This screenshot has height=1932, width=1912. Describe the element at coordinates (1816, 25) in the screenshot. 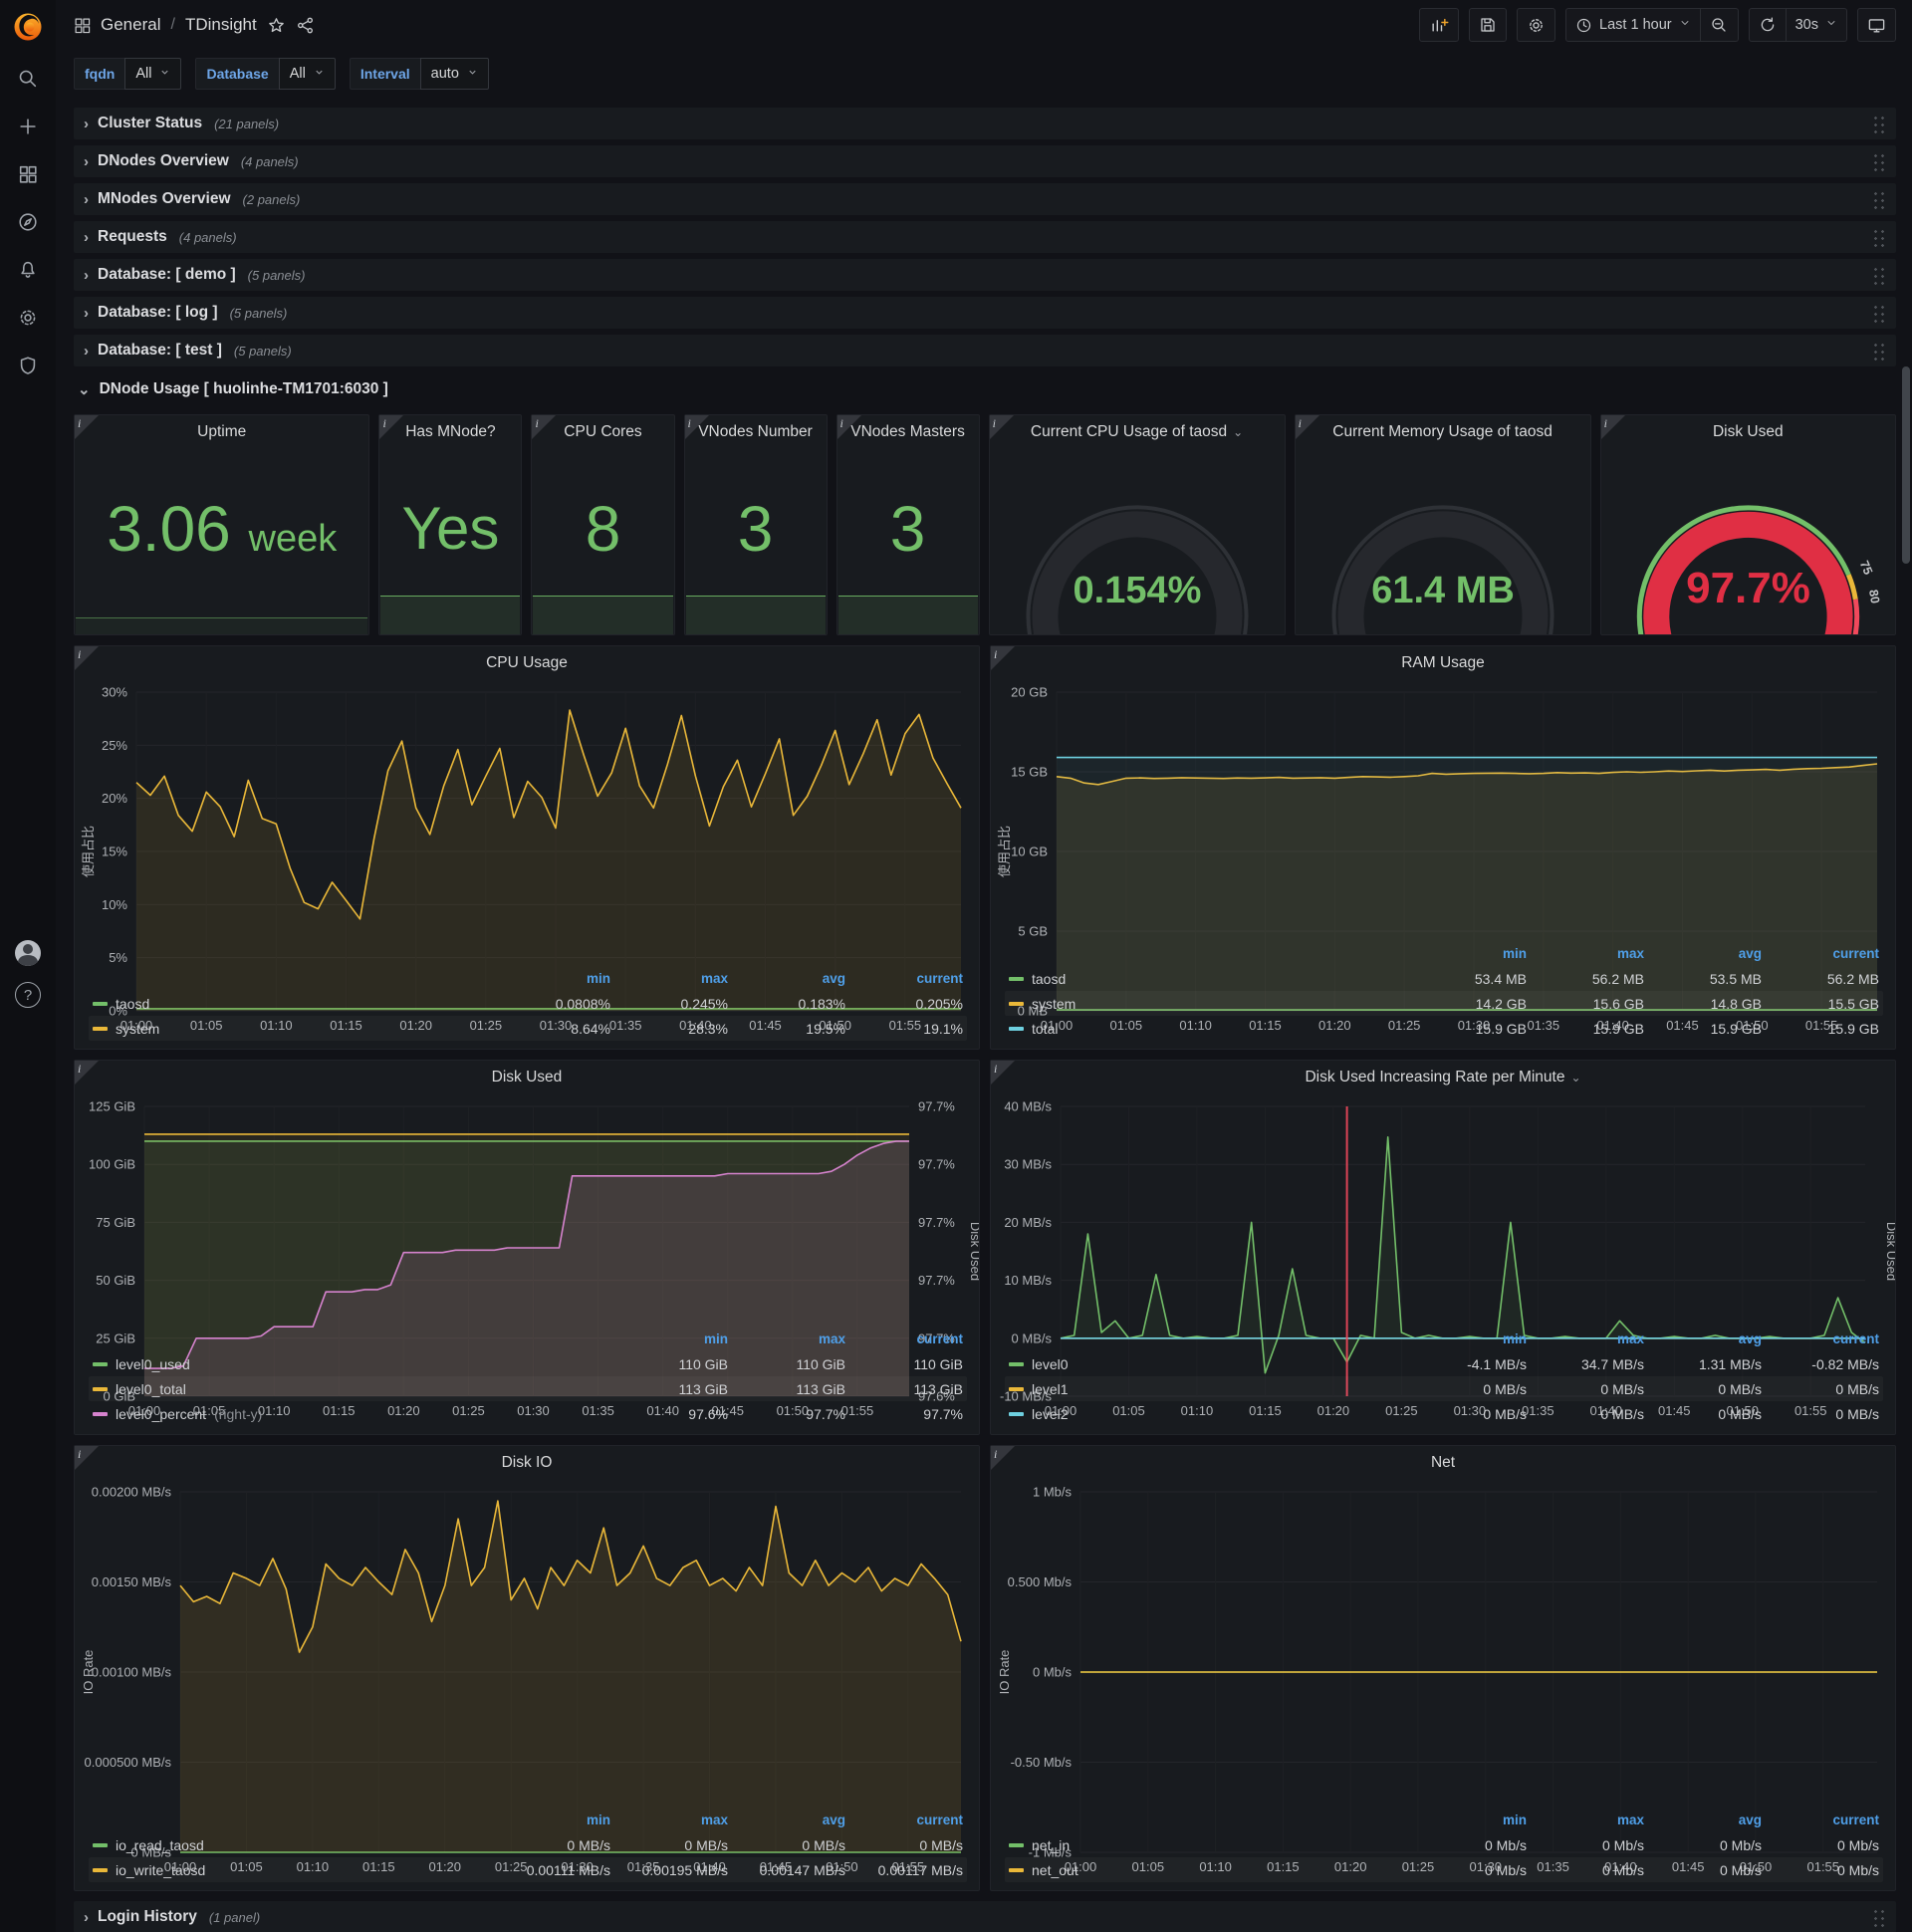

I see `refresh-interval-button: 30s` at that location.